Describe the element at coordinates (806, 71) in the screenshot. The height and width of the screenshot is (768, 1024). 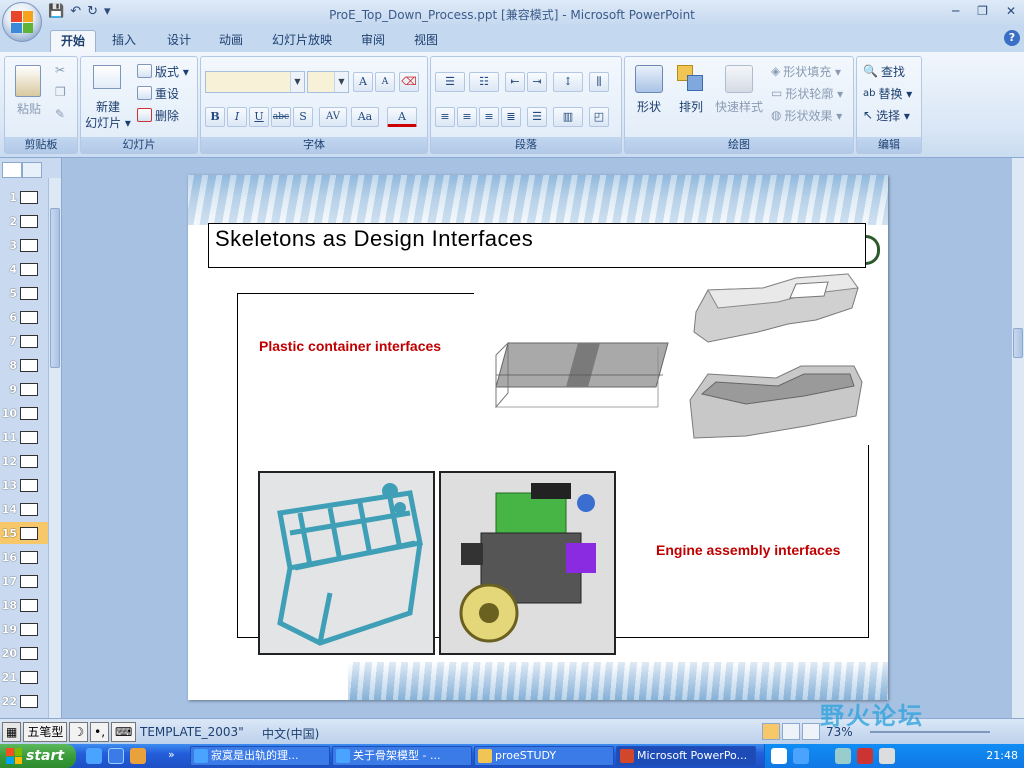
I see `shape-fill-button: ◈ 形状填充 ▾` at that location.